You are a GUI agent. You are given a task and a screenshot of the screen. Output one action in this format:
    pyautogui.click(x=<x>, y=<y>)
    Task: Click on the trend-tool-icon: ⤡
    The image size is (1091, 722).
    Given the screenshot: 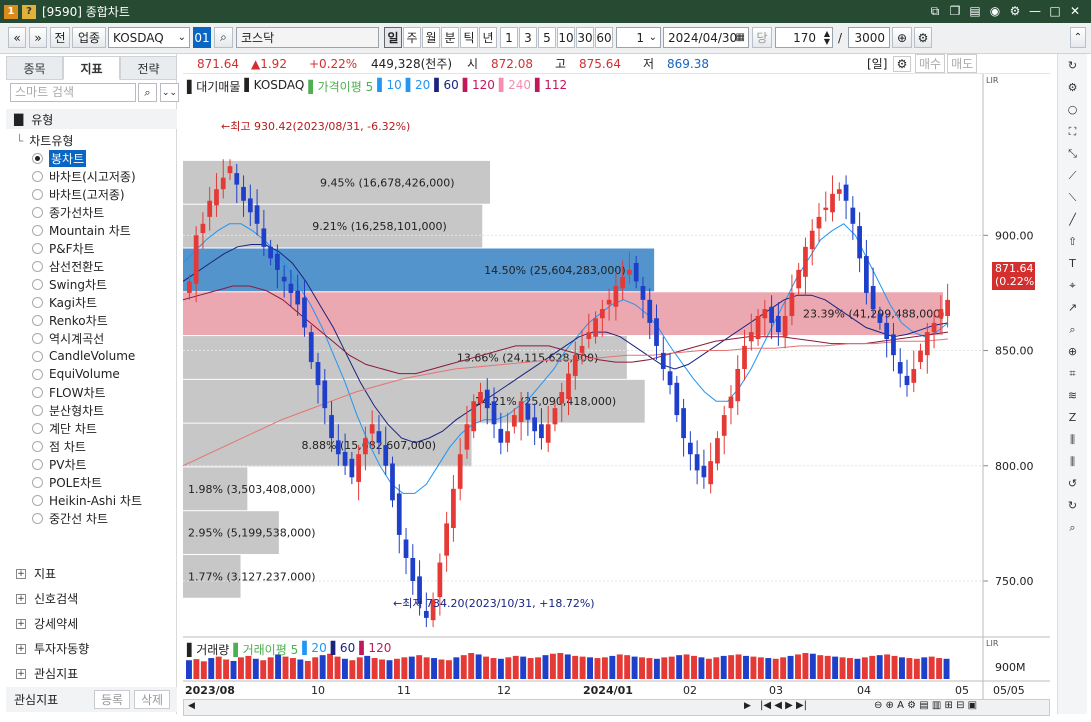 What is the action you would take?
    pyautogui.click(x=1073, y=153)
    